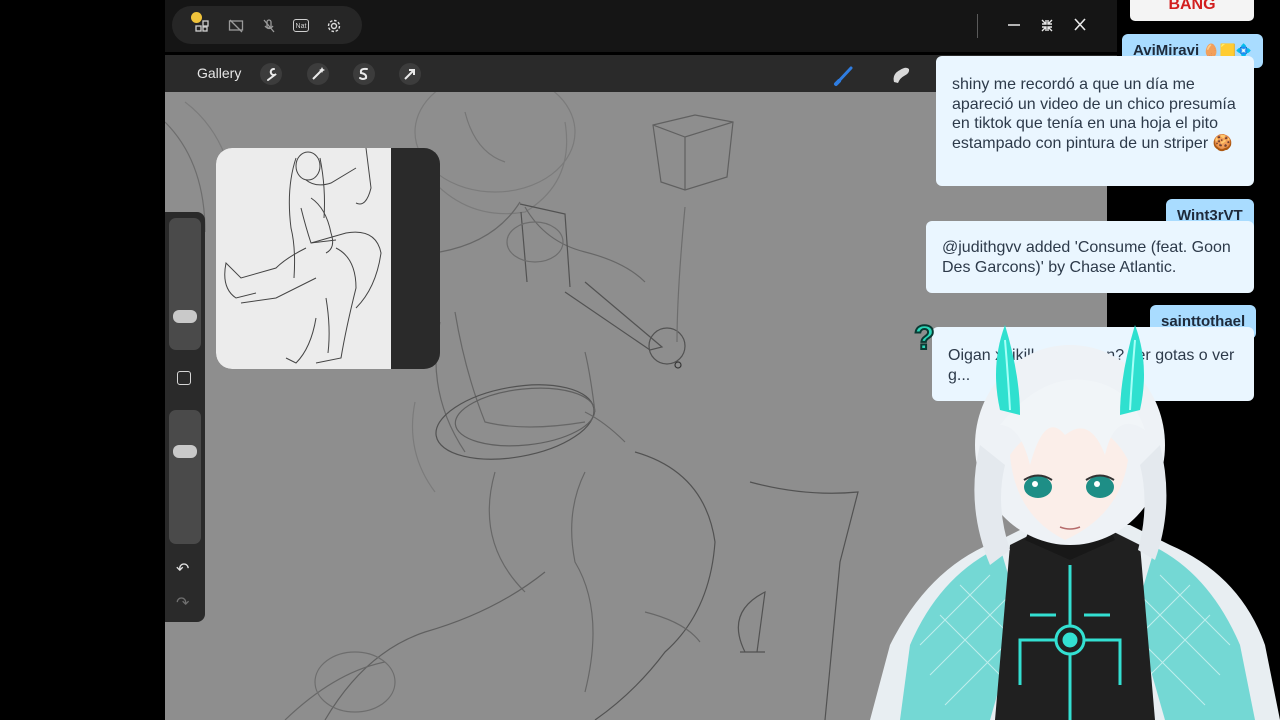  I want to click on selection-icon, so click(364, 74).